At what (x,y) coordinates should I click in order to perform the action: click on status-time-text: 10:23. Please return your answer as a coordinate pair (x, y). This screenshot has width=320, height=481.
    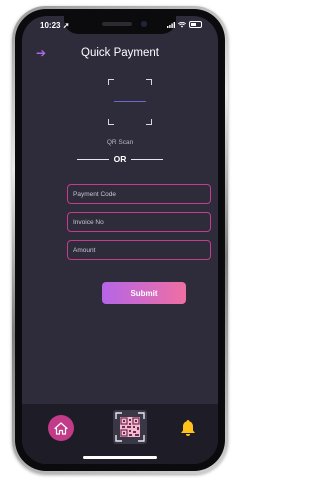
    Looking at the image, I should click on (50, 25).